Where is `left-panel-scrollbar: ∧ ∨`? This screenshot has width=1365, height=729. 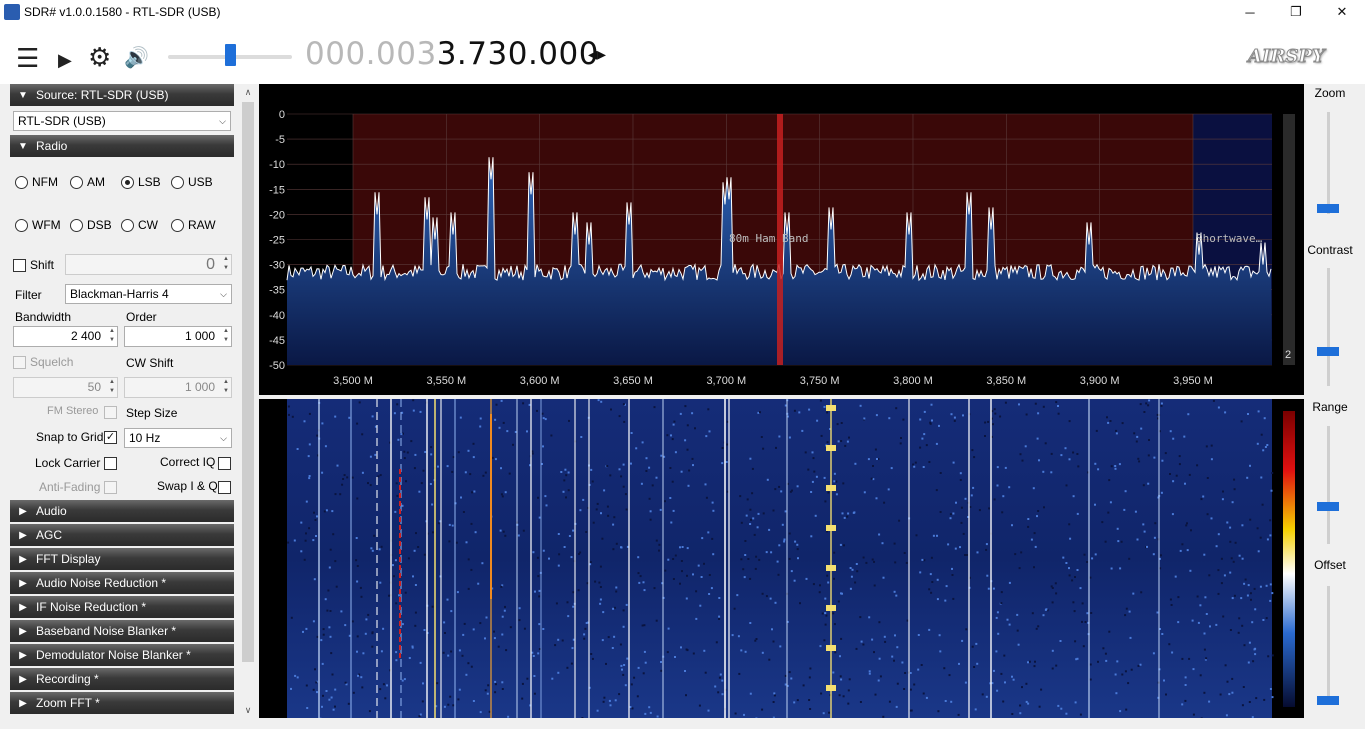 left-panel-scrollbar: ∧ ∨ is located at coordinates (248, 401).